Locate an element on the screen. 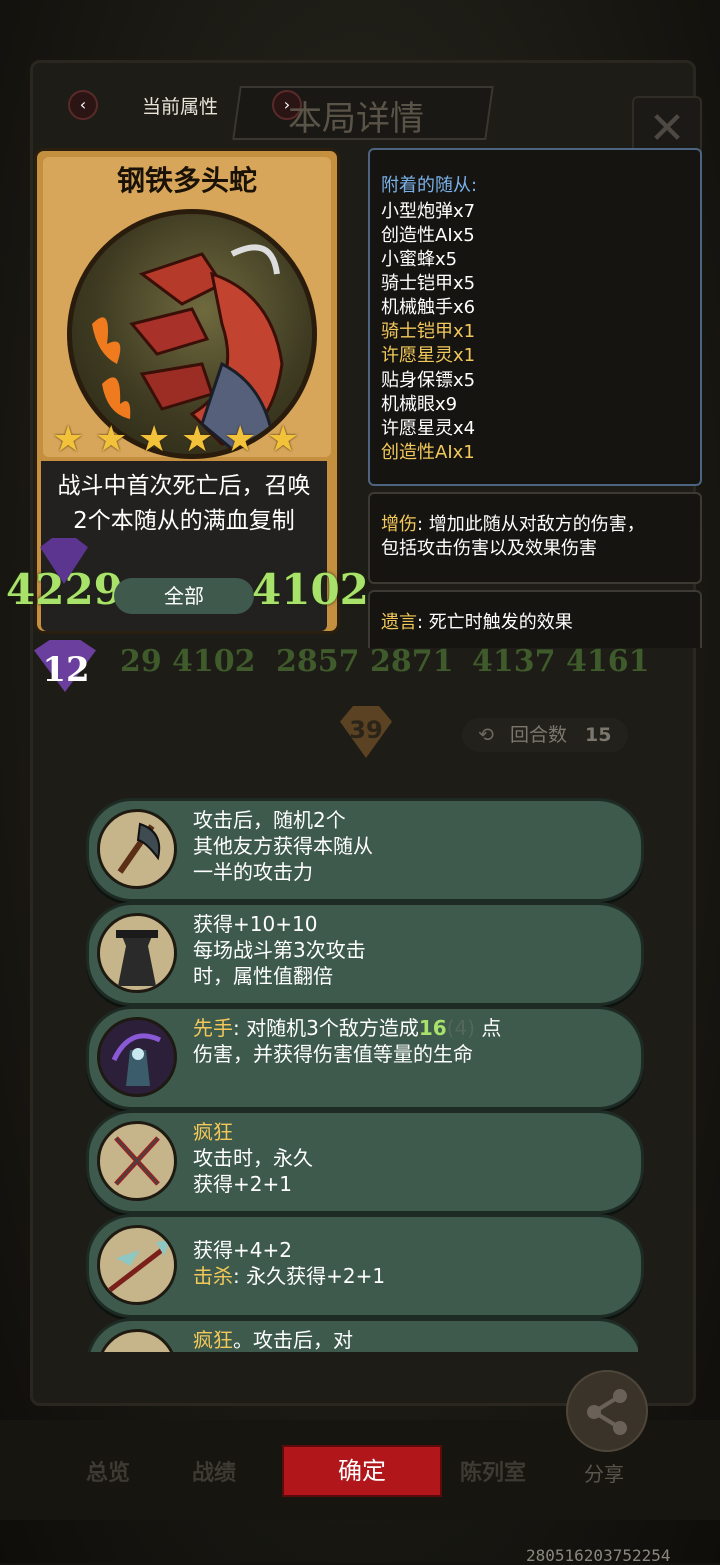 This screenshot has height=1565, width=720. keyword-damage-line1: 增伤: 增加此随从对敌方的伤害， is located at coordinates (513, 525).